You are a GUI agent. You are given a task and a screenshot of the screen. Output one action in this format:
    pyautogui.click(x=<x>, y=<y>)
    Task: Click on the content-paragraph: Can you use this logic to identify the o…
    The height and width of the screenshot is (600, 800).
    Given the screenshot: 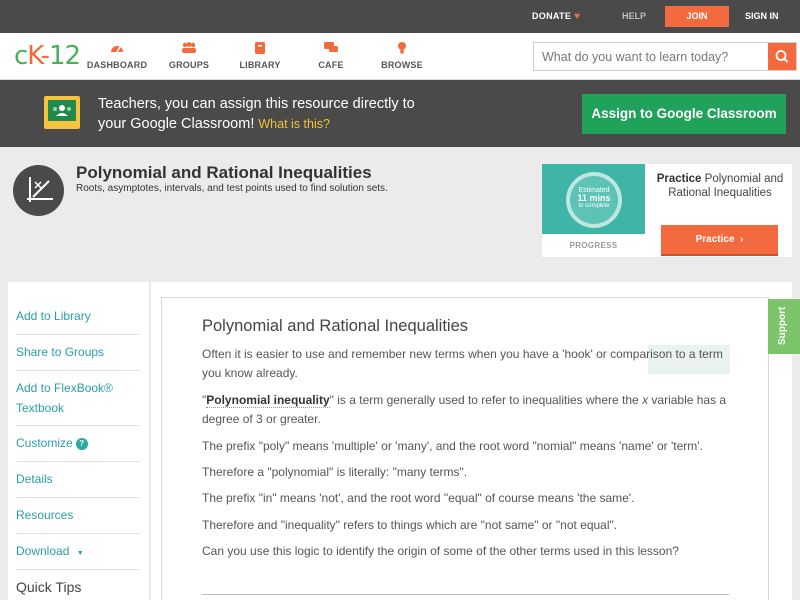 What is the action you would take?
    pyautogui.click(x=440, y=551)
    